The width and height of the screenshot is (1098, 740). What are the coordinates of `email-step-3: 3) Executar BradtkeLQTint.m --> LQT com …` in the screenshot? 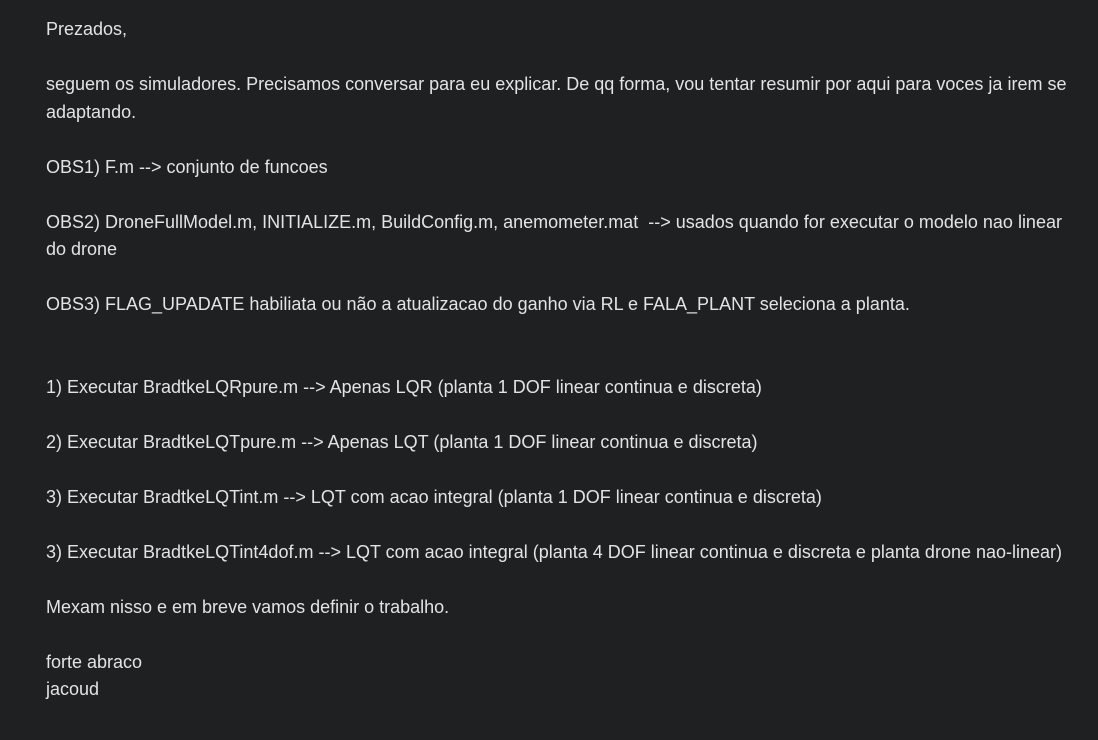 It's located at (434, 496).